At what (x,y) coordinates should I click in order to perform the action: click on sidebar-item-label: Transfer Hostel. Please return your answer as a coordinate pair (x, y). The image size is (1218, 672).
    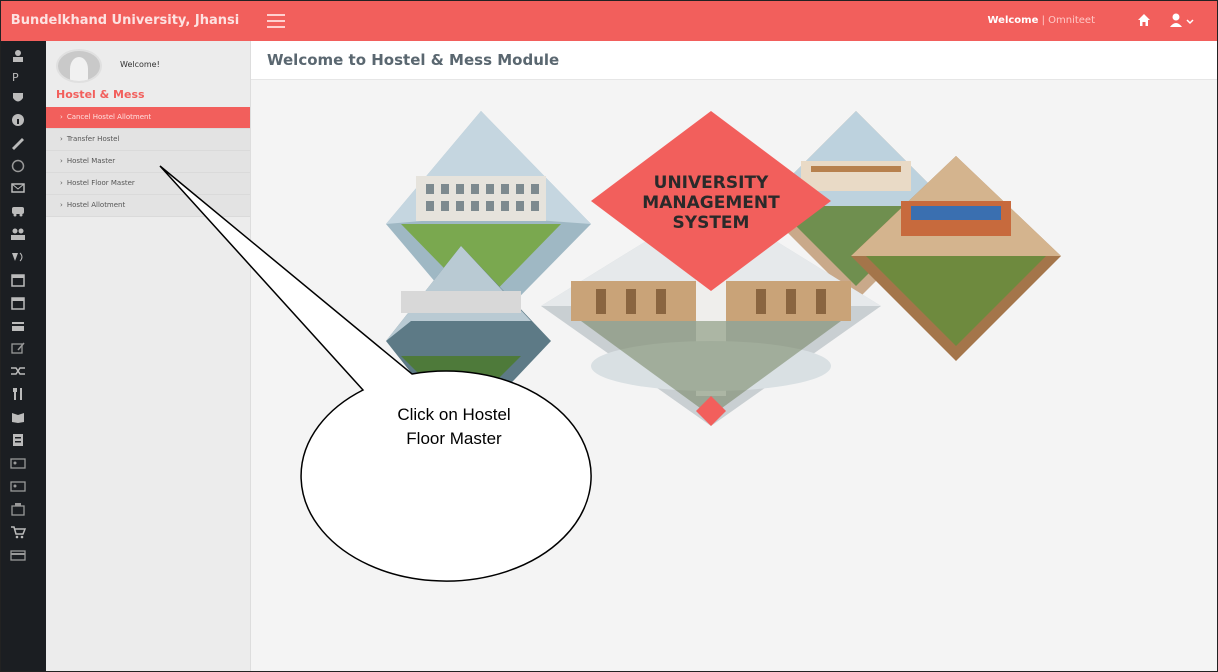
    Looking at the image, I should click on (93, 139).